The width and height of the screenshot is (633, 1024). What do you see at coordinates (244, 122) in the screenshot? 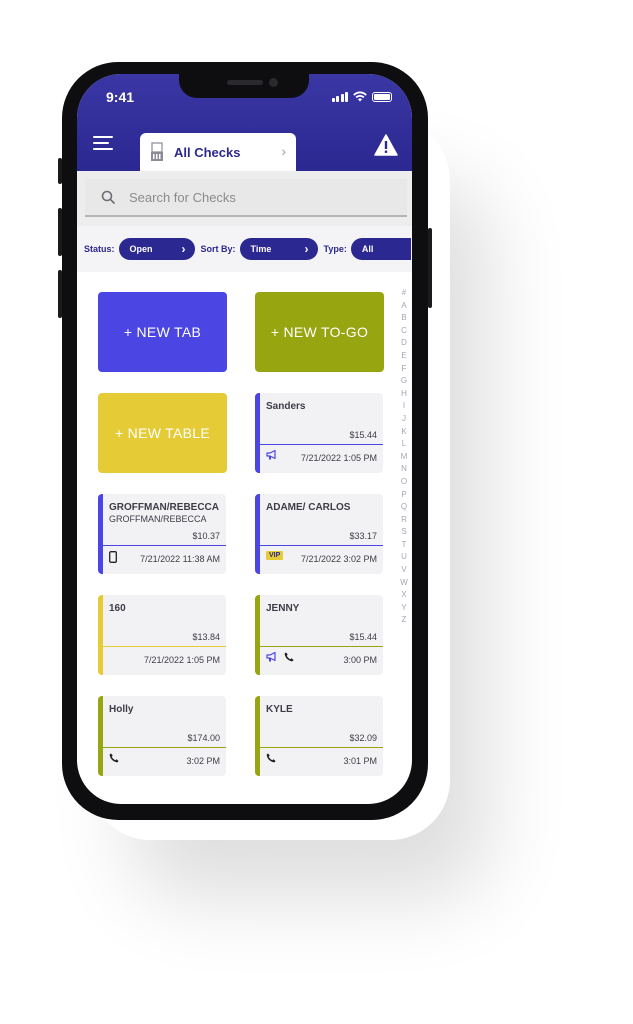
I see `app-header: 9:41 All Checks ›` at bounding box center [244, 122].